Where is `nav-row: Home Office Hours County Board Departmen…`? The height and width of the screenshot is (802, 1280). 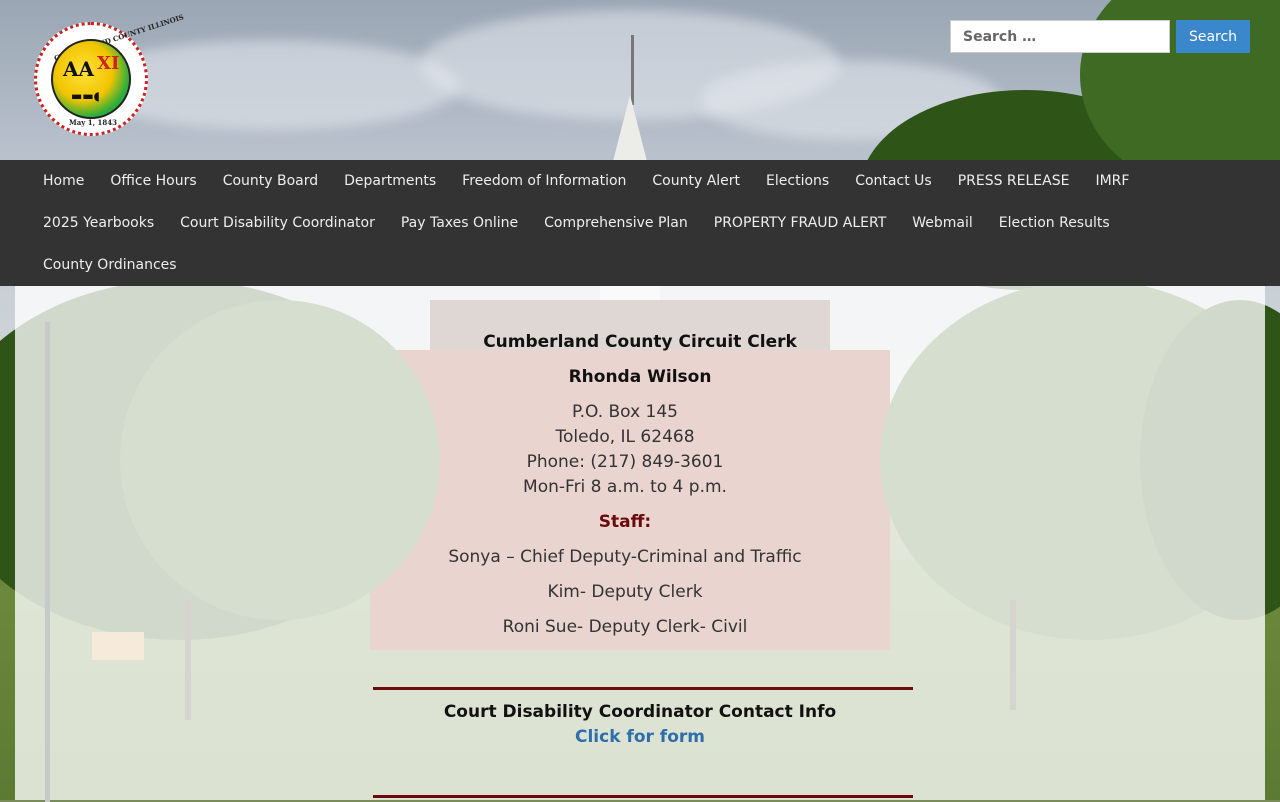
nav-row: Home Office Hours County Board Departmen… is located at coordinates (586, 181).